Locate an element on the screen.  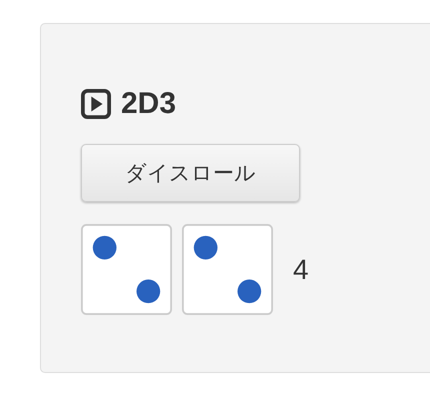
dice-total: 4 is located at coordinates (301, 270).